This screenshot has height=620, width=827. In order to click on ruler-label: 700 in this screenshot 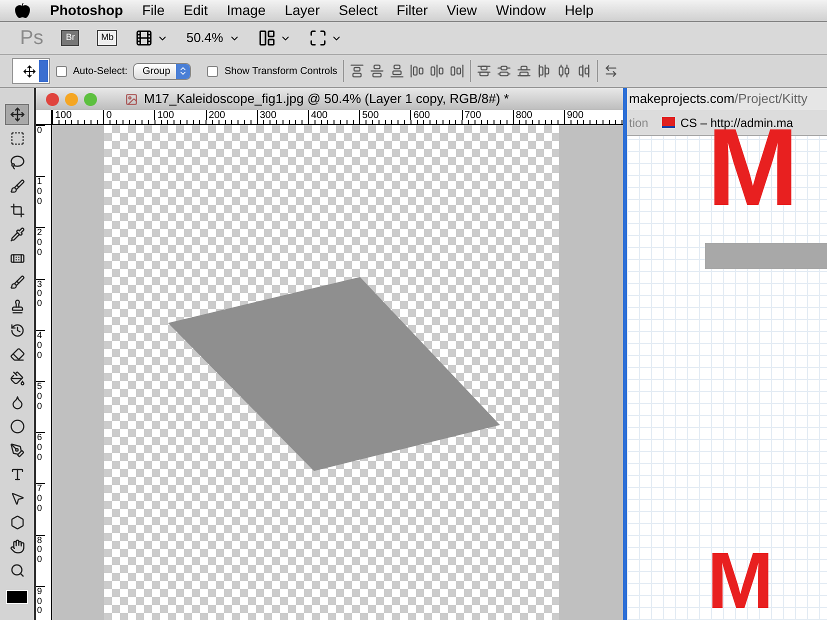, I will do `click(40, 508)`.